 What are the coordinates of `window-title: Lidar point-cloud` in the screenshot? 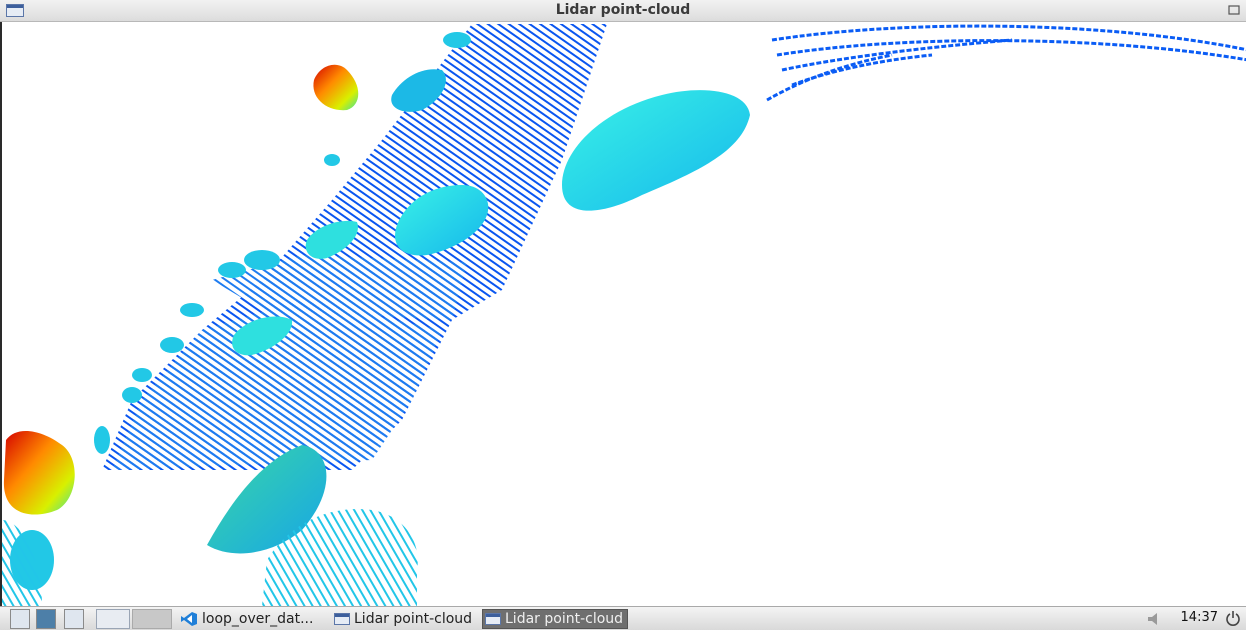 It's located at (623, 10).